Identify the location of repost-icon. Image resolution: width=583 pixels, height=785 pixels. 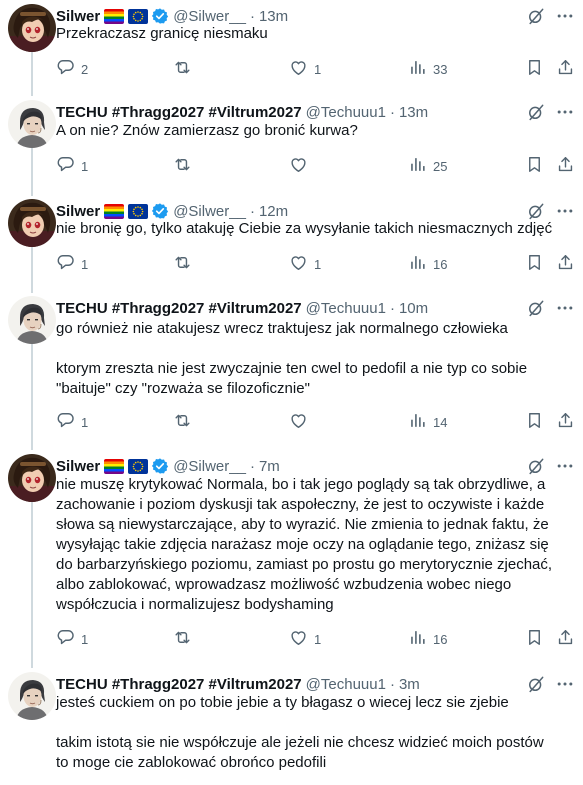
(182, 166).